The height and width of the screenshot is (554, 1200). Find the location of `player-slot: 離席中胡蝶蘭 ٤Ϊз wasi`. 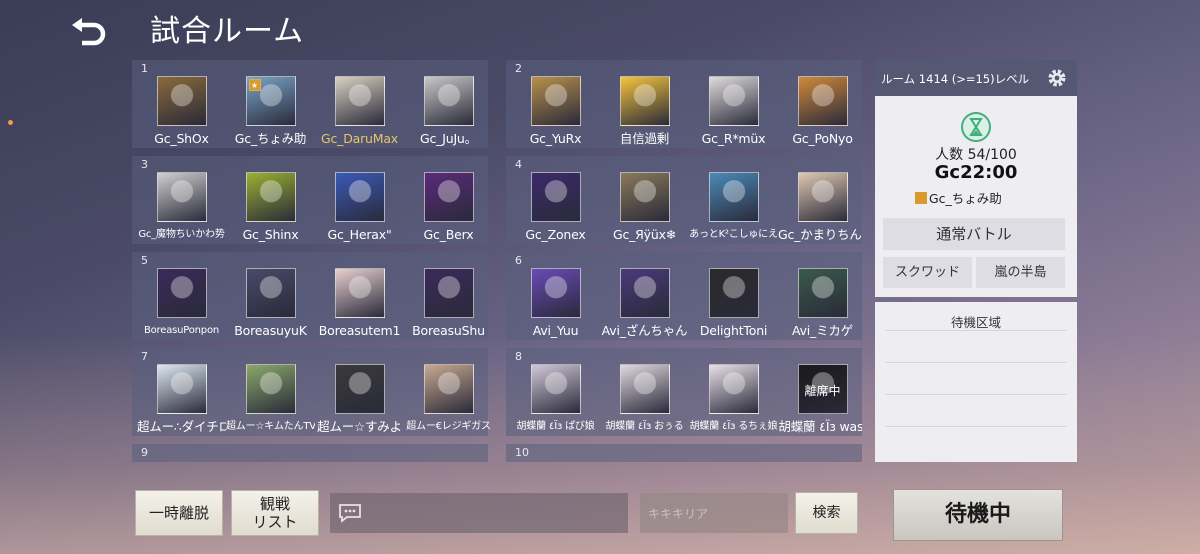

player-slot: 離席中胡蝶蘭 ٤Ϊз wasi is located at coordinates (820, 400).